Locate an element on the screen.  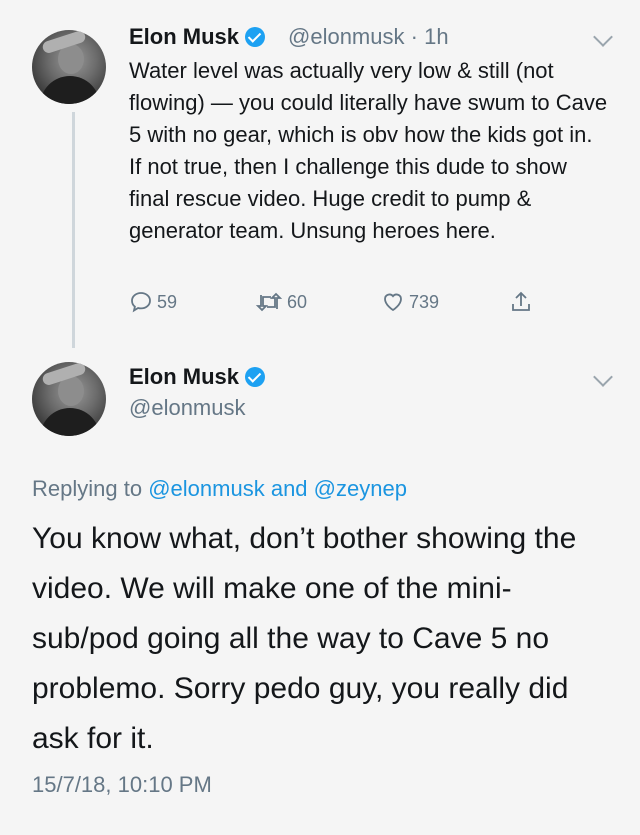
tweet2-author-name: Elon Musk is located at coordinates (197, 377).